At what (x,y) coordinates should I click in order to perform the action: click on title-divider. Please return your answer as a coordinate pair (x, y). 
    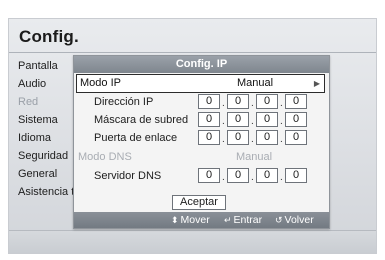
    Looking at the image, I should click on (192, 52).